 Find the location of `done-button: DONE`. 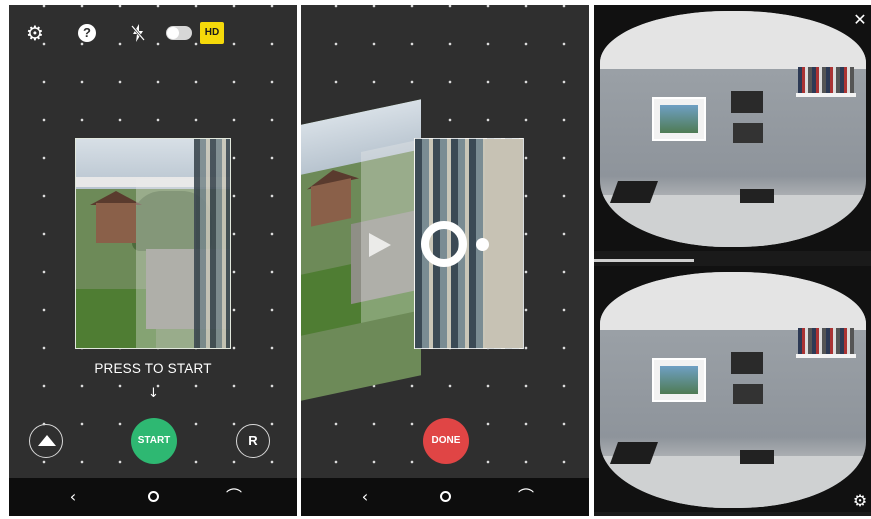

done-button: DONE is located at coordinates (446, 441).